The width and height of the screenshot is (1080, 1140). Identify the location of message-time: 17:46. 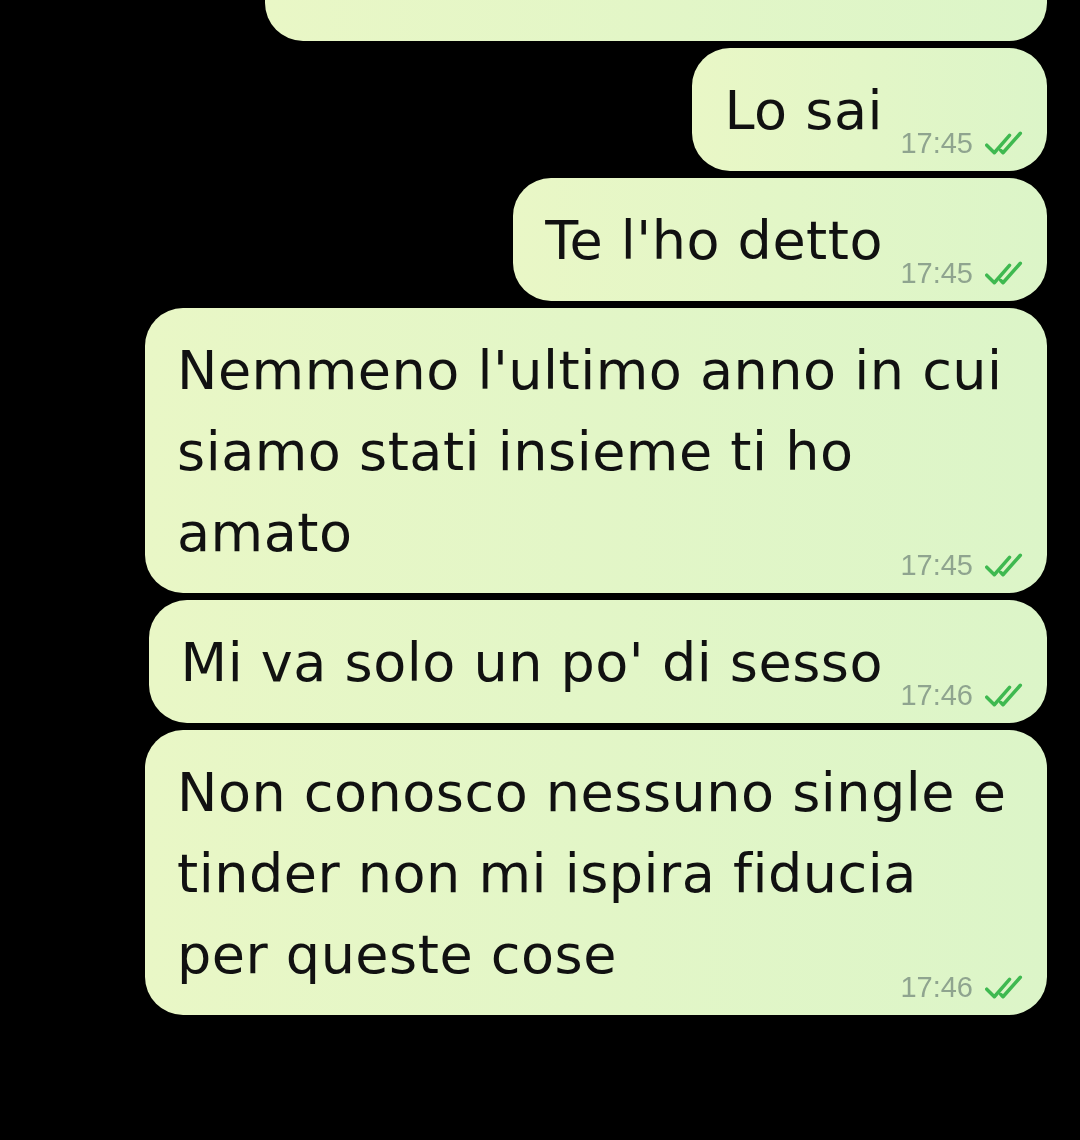
(936, 695).